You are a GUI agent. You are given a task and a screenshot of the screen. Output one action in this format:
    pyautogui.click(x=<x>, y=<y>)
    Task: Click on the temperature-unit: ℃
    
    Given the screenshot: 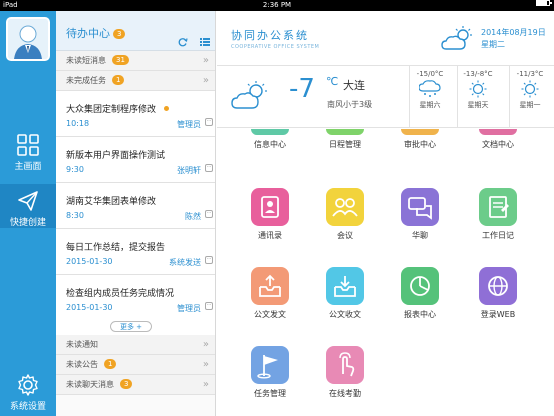 What is the action you would take?
    pyautogui.click(x=332, y=81)
    